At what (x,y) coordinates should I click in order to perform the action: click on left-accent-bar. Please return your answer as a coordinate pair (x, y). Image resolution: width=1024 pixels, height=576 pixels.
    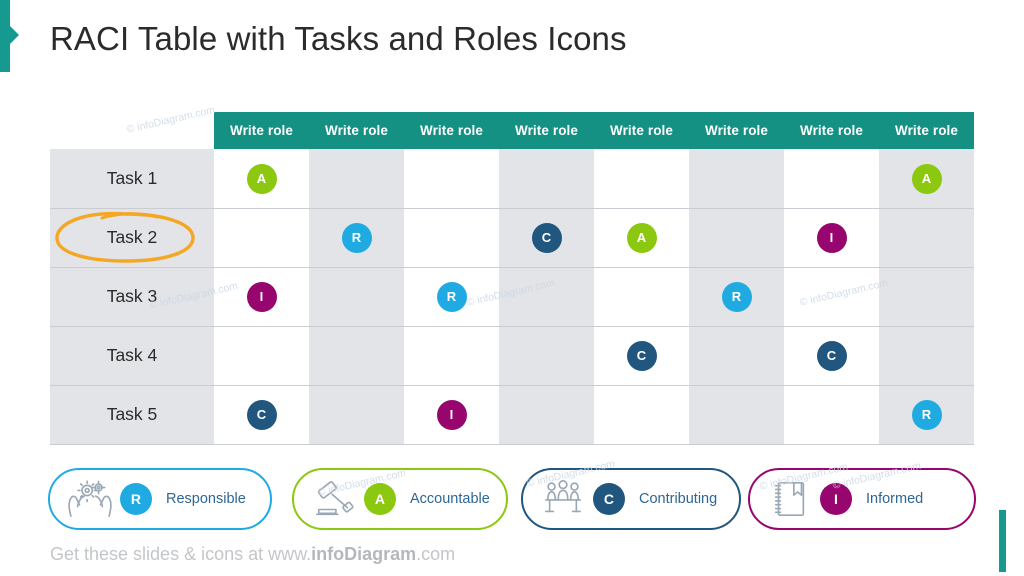
    Looking at the image, I should click on (5, 36).